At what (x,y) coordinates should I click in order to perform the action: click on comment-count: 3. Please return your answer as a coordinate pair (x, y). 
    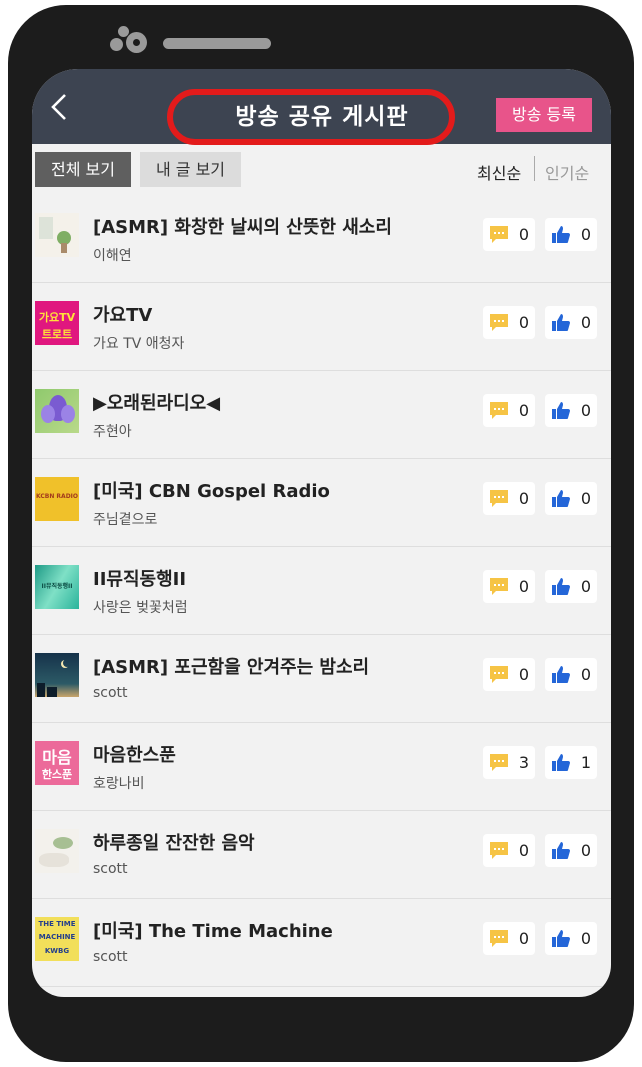
    Looking at the image, I should click on (509, 762).